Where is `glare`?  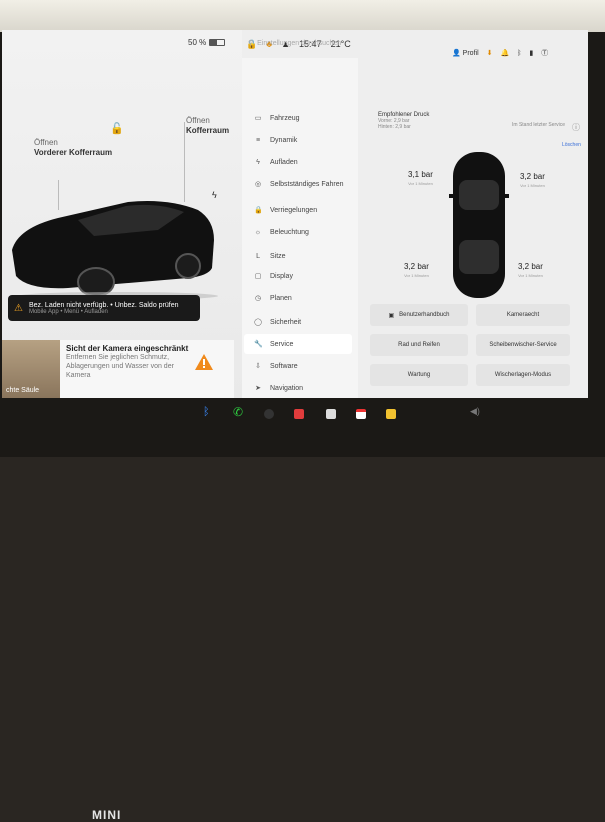
glare is located at coordinates (302, 16).